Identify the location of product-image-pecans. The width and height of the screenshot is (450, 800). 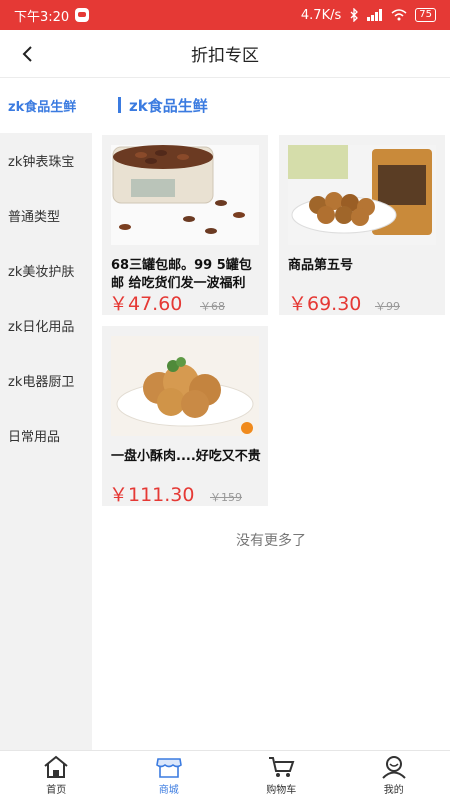
(185, 195).